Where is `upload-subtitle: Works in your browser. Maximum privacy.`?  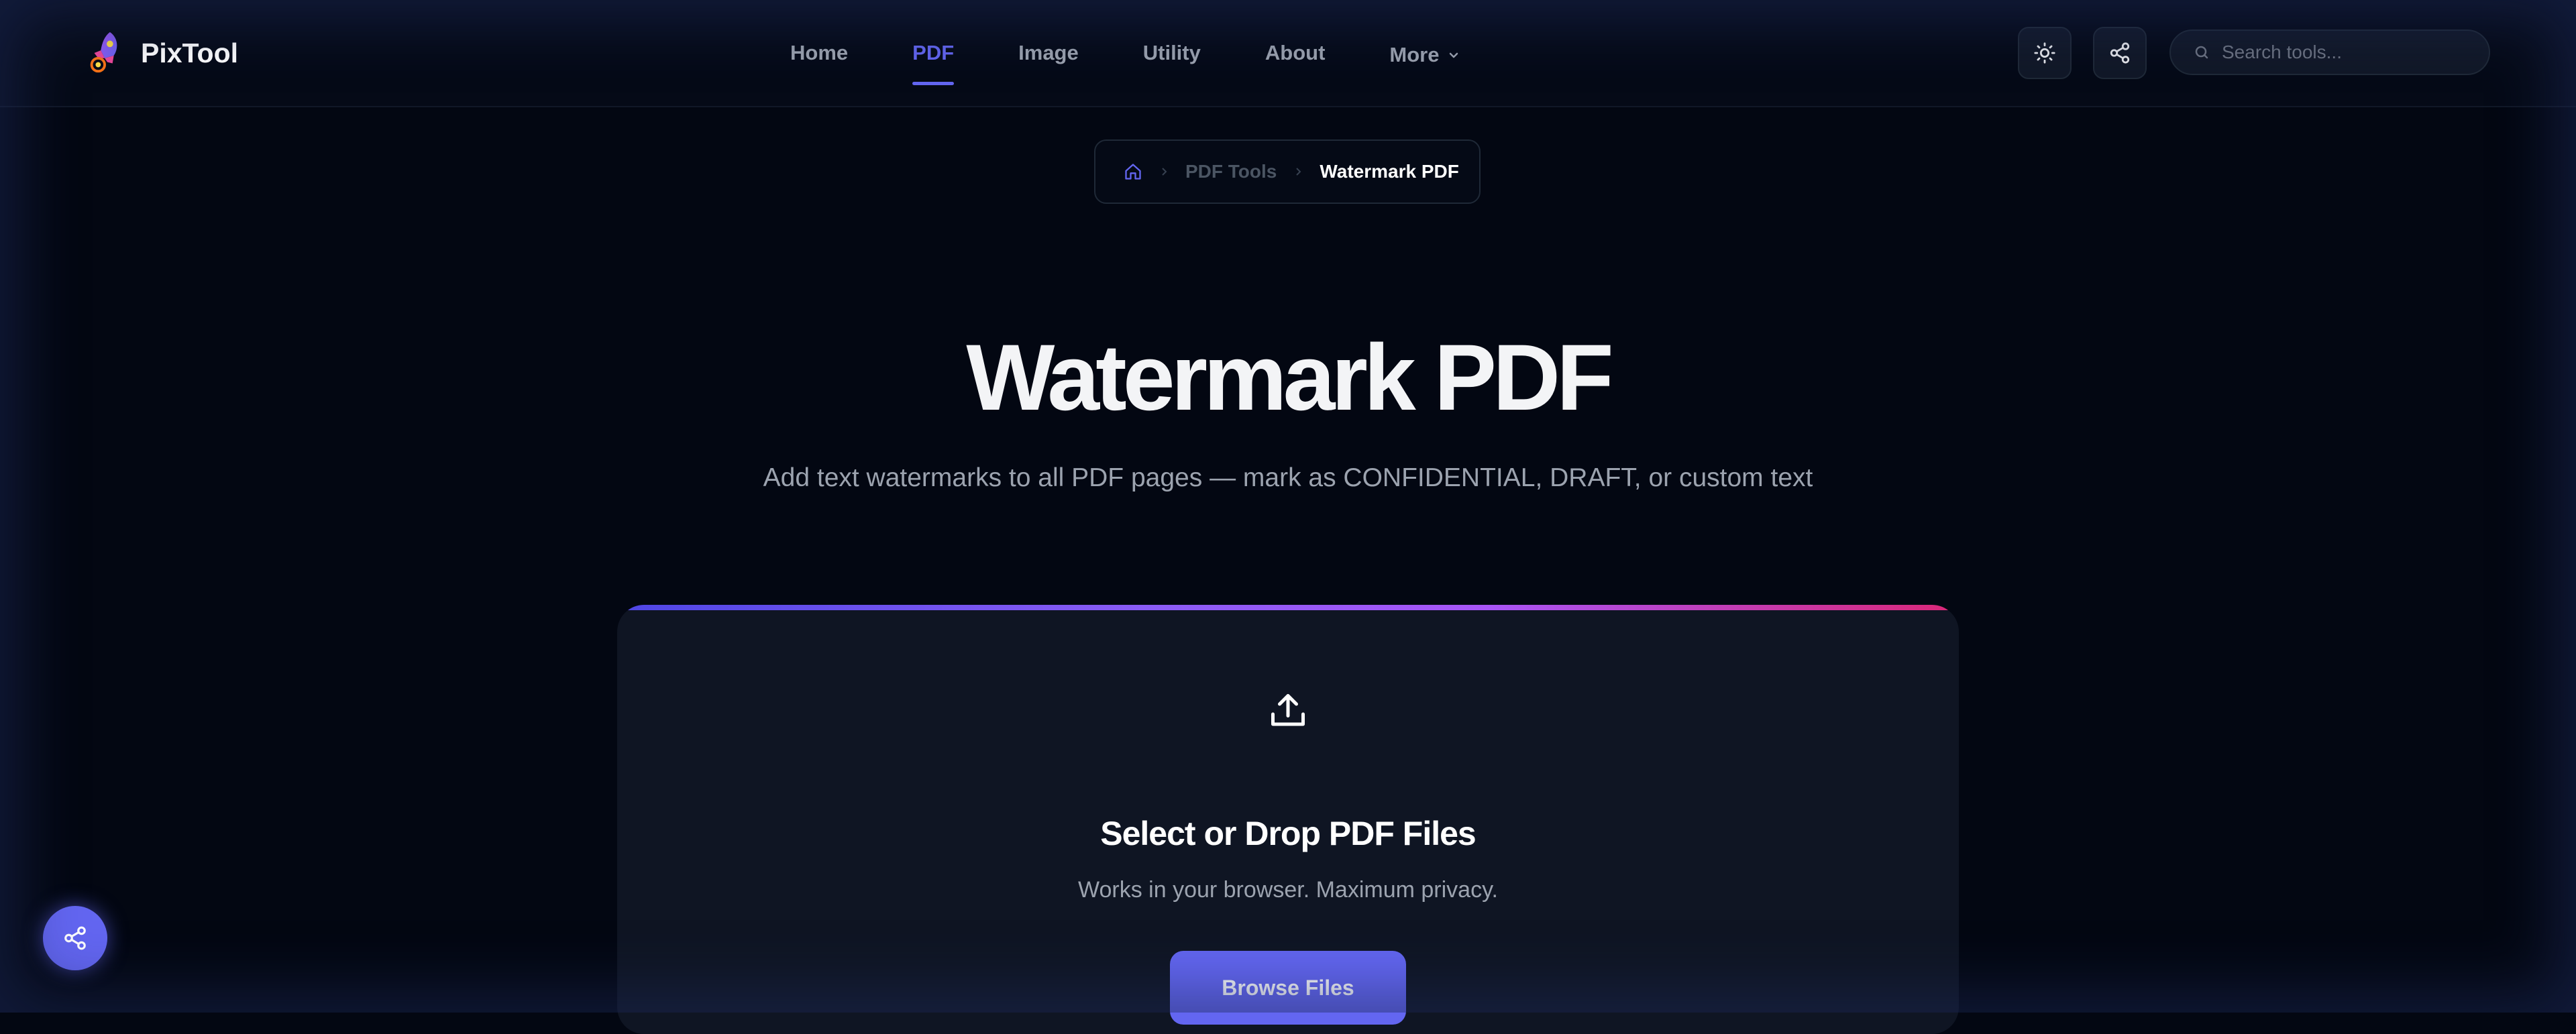 upload-subtitle: Works in your browser. Maximum privacy. is located at coordinates (1288, 890).